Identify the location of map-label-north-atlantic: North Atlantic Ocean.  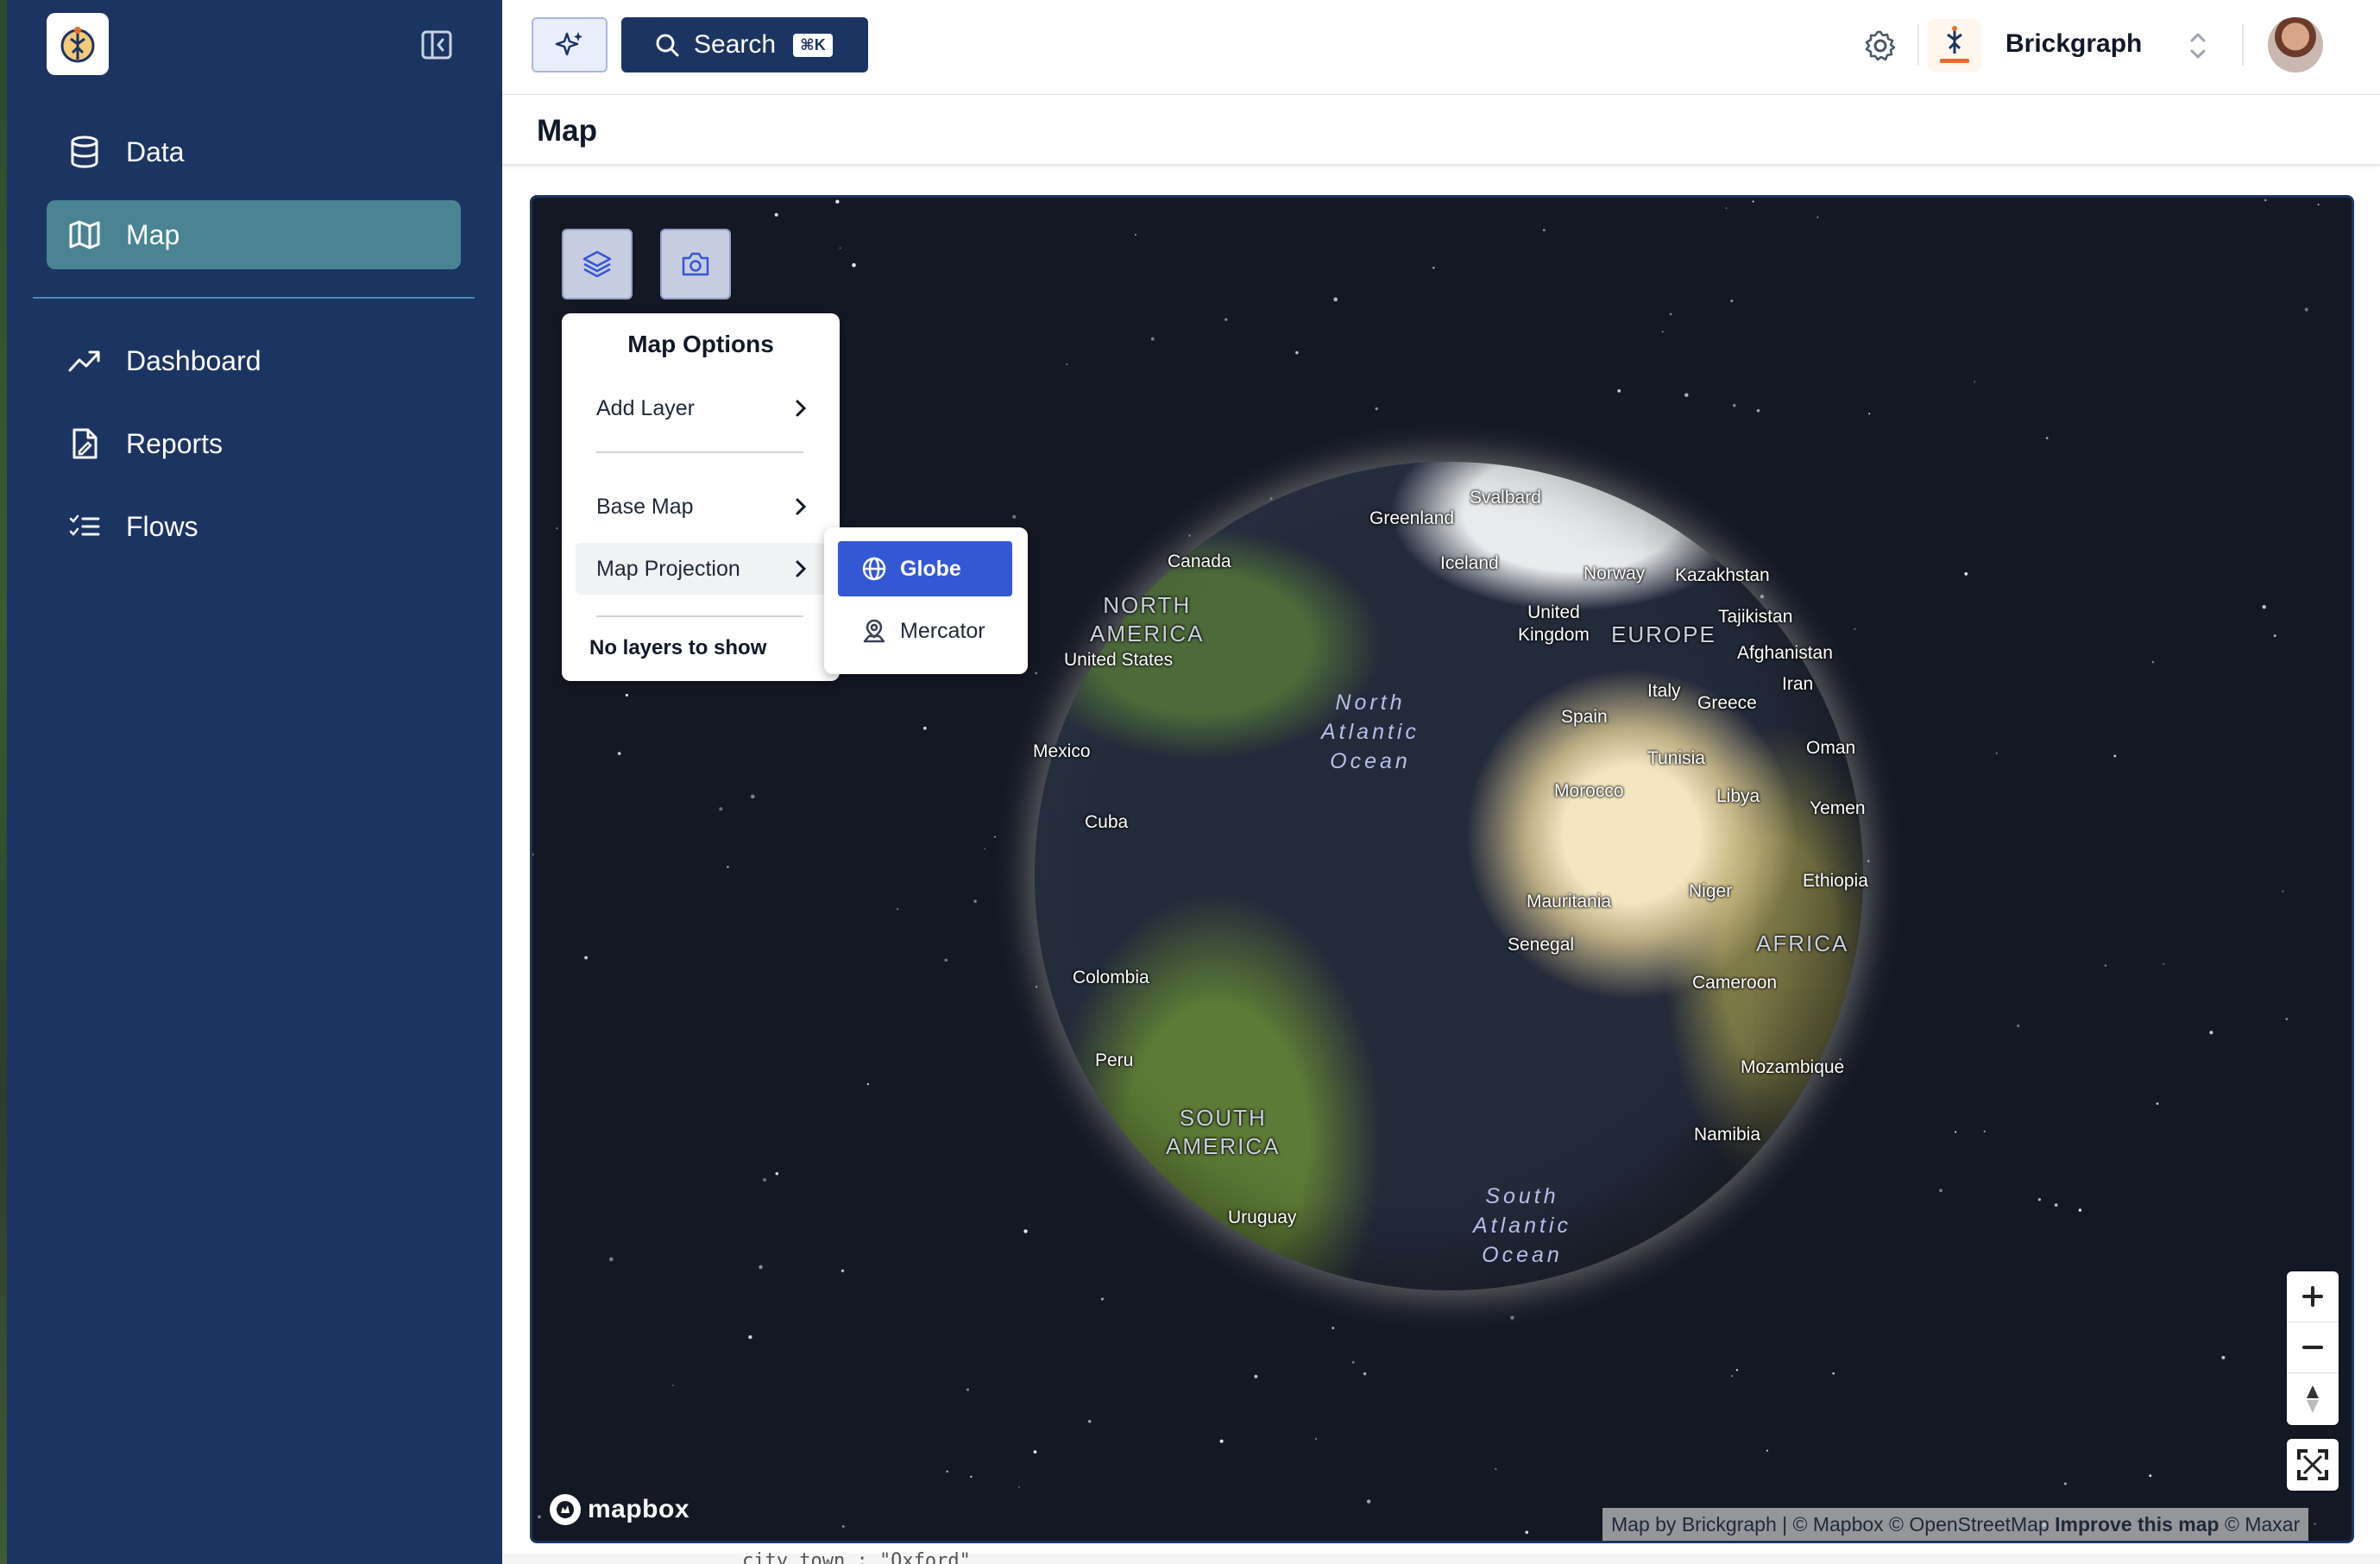
(1371, 732).